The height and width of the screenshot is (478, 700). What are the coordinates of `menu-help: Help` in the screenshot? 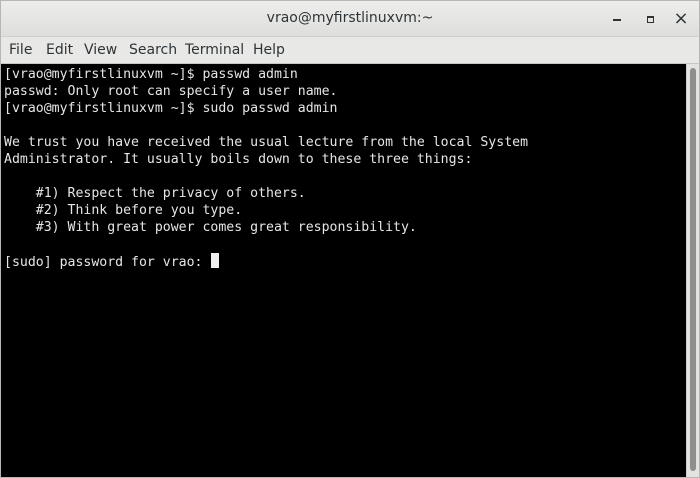 It's located at (269, 50).